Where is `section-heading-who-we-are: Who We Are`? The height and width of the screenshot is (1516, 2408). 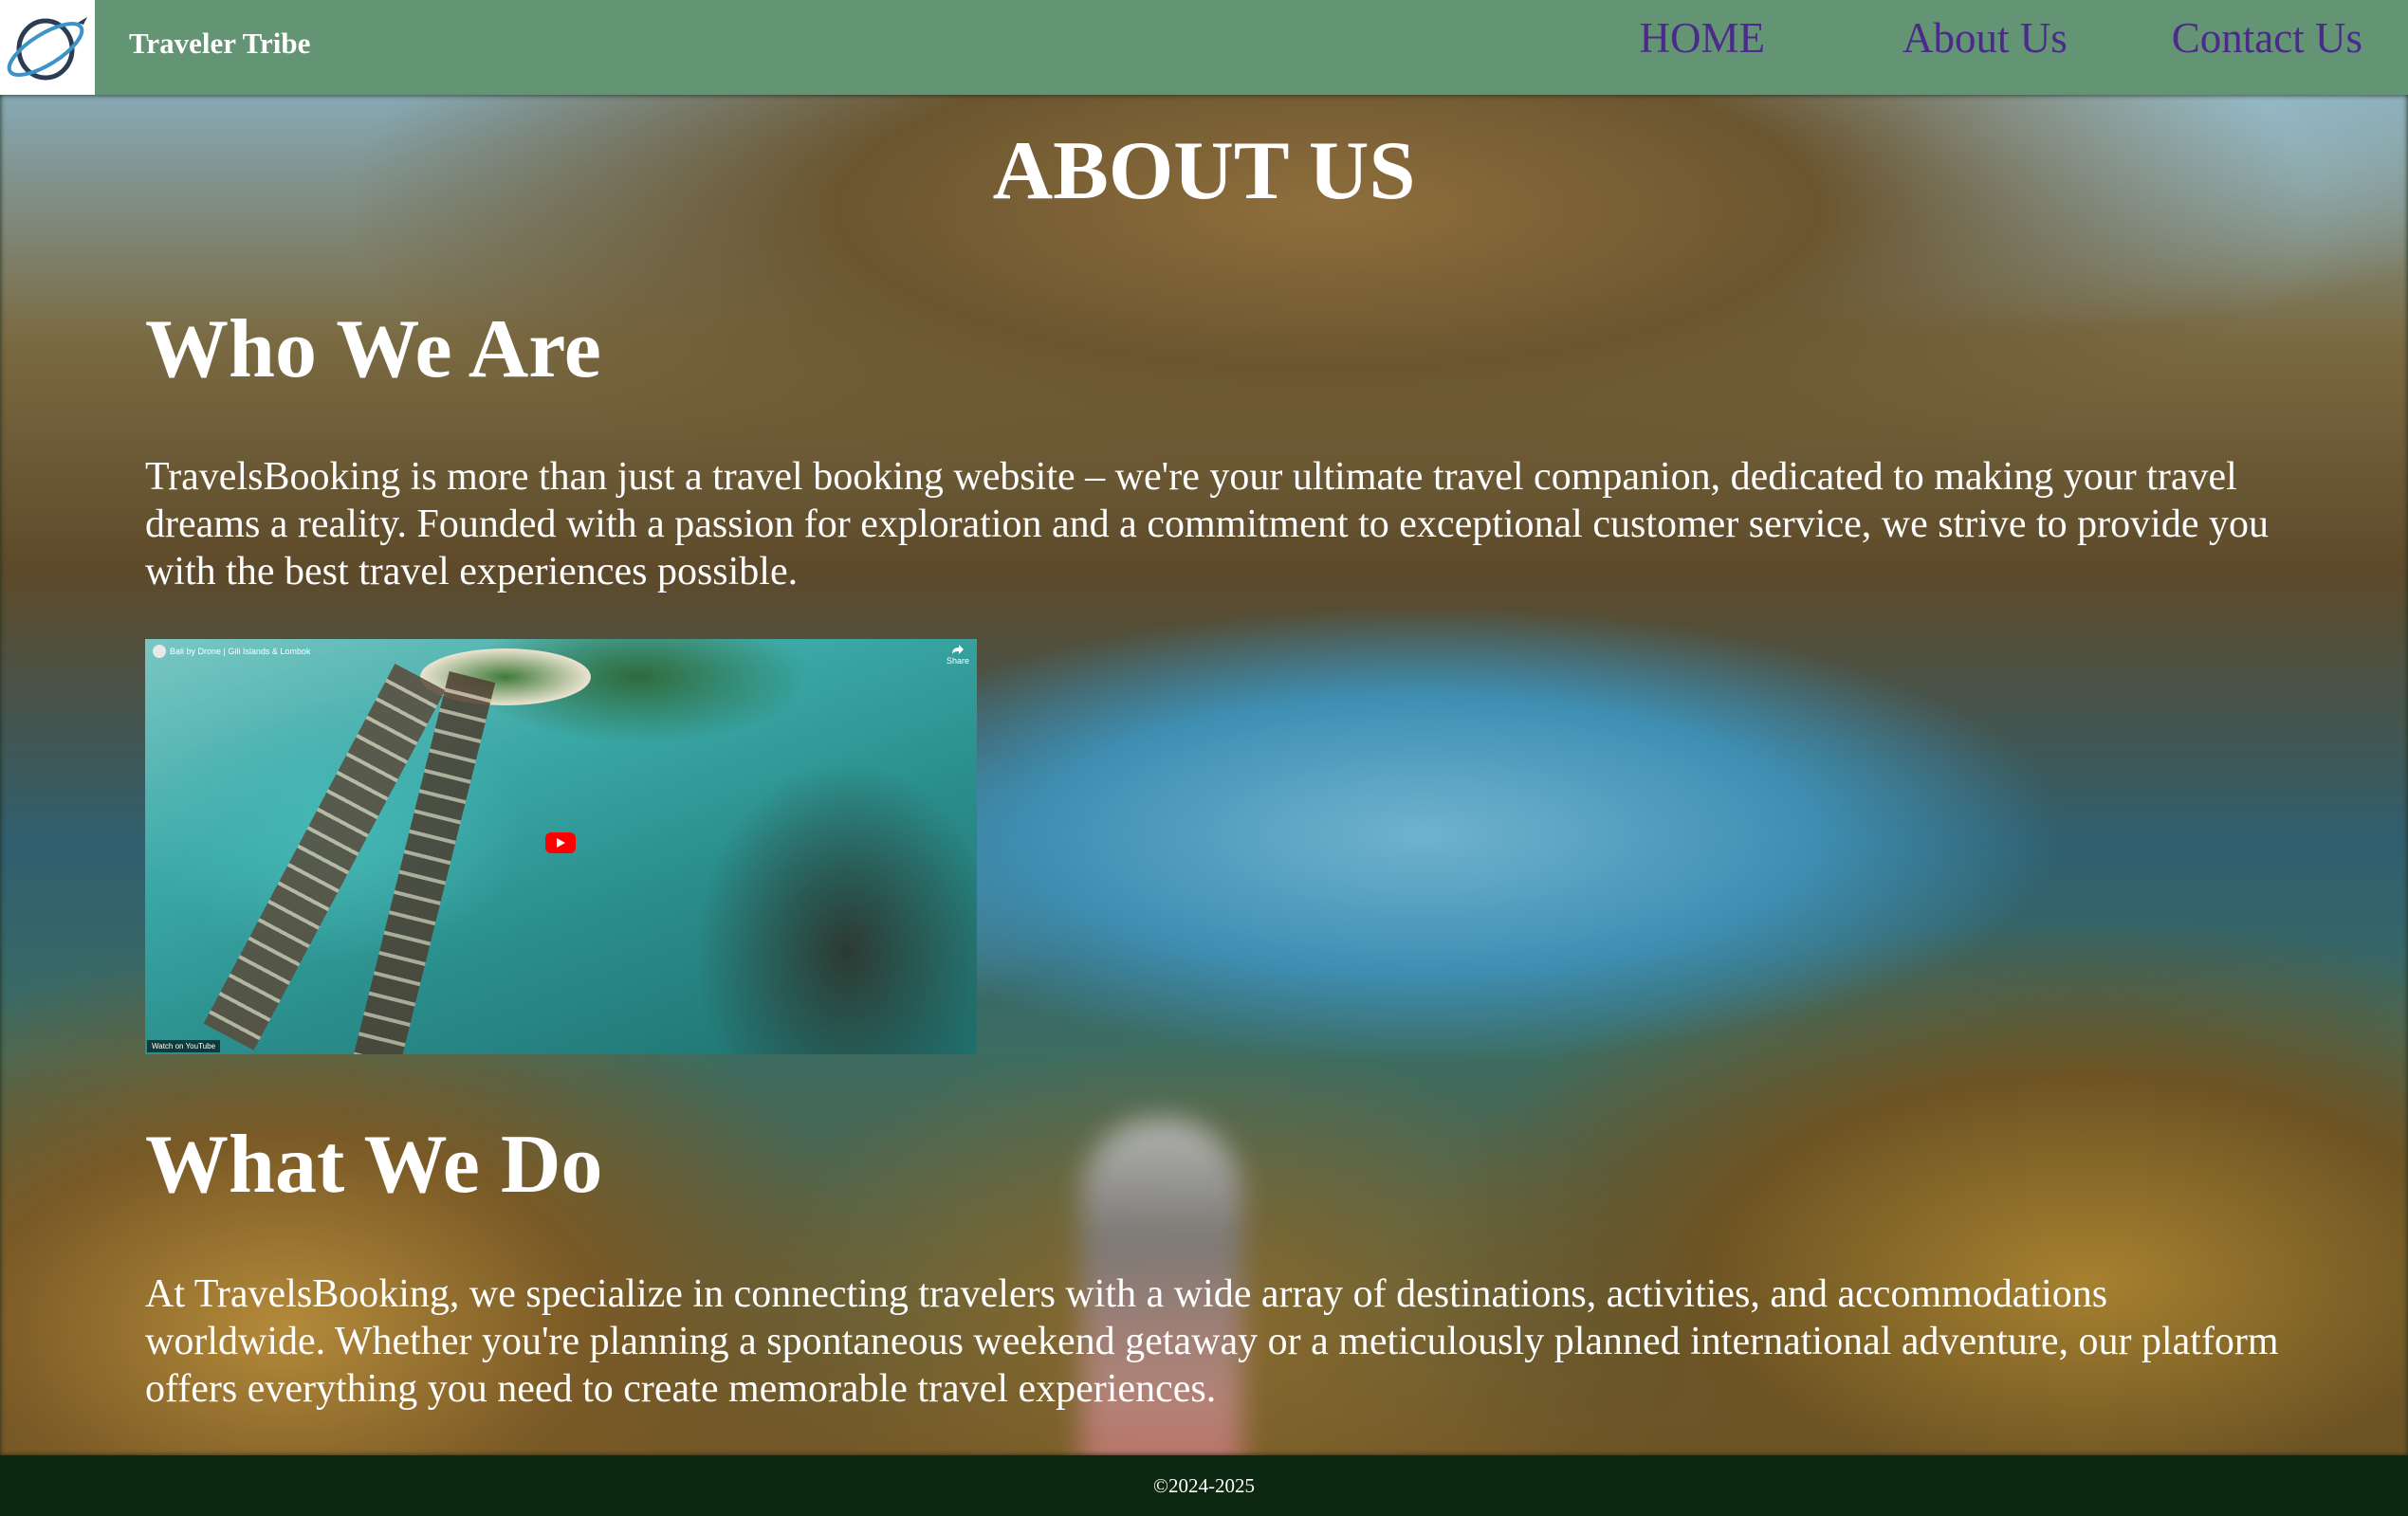
section-heading-who-we-are: Who We Are is located at coordinates (373, 349).